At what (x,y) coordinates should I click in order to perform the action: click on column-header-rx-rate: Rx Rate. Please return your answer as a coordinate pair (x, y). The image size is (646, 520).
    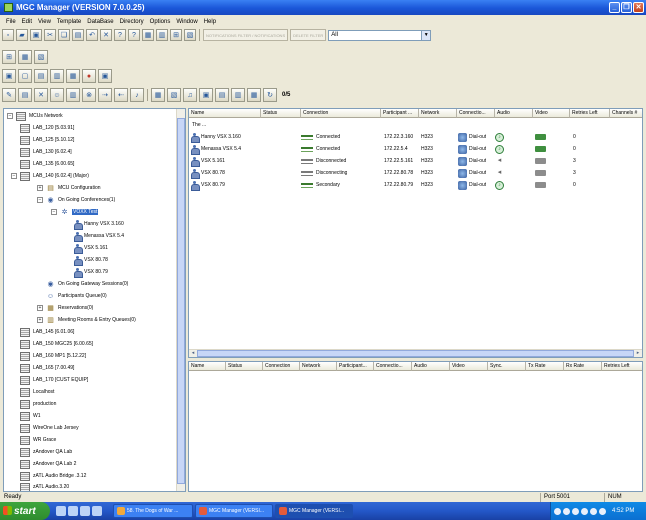
    Looking at the image, I should click on (583, 366).